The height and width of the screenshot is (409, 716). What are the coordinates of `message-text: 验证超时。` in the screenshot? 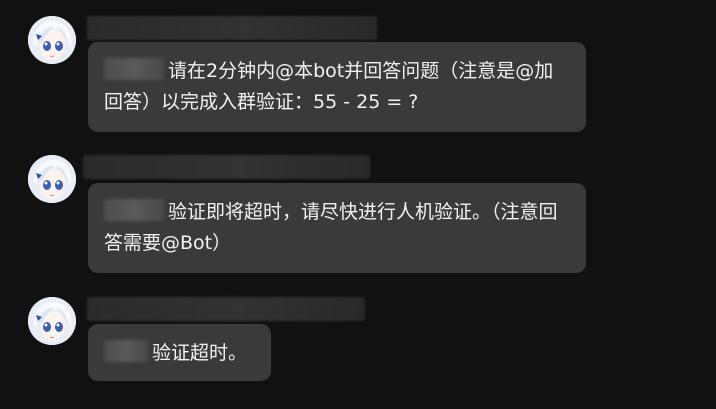 It's located at (200, 353).